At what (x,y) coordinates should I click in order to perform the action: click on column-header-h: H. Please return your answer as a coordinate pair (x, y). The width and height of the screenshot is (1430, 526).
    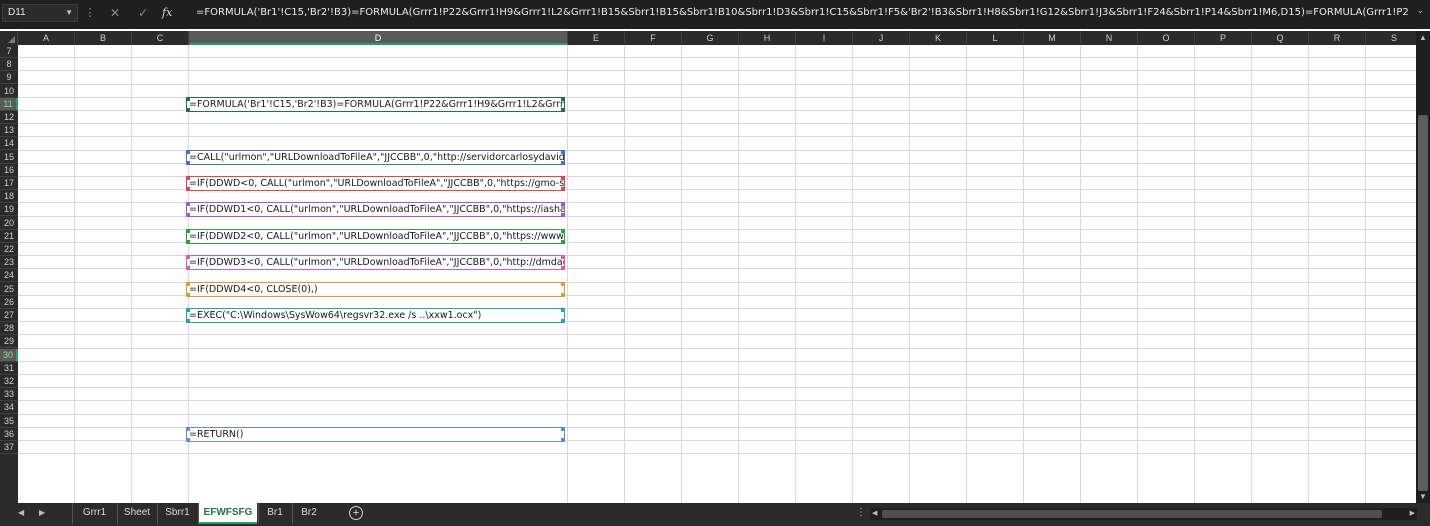
    Looking at the image, I should click on (767, 38).